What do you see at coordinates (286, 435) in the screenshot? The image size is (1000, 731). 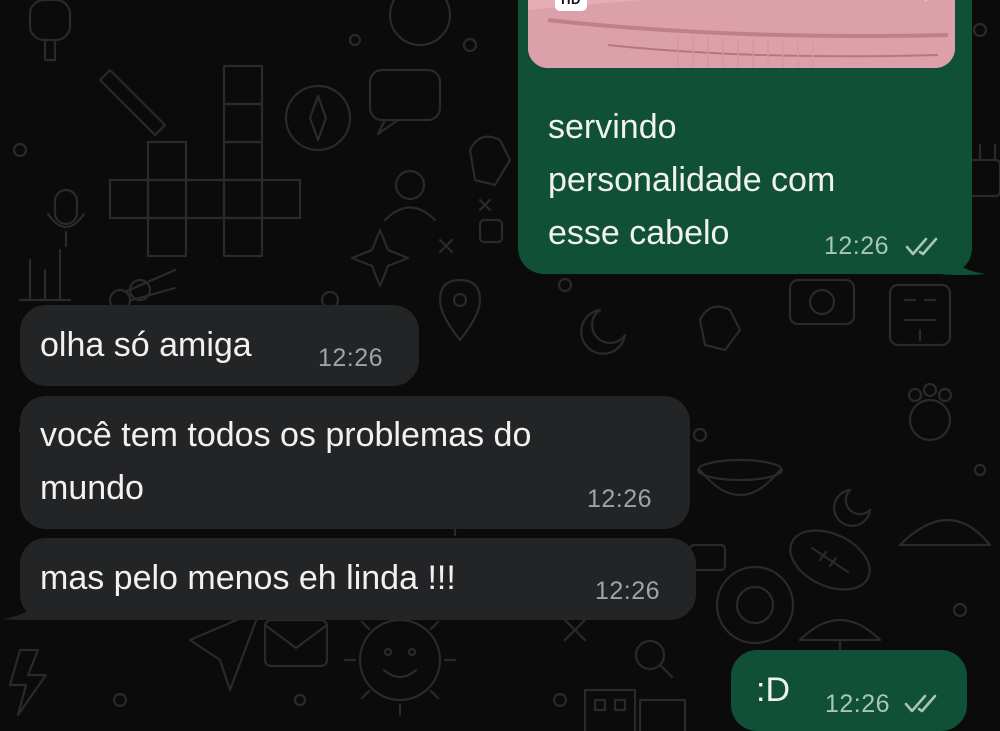 I see `message-text-line: você tem todos os problemas do` at bounding box center [286, 435].